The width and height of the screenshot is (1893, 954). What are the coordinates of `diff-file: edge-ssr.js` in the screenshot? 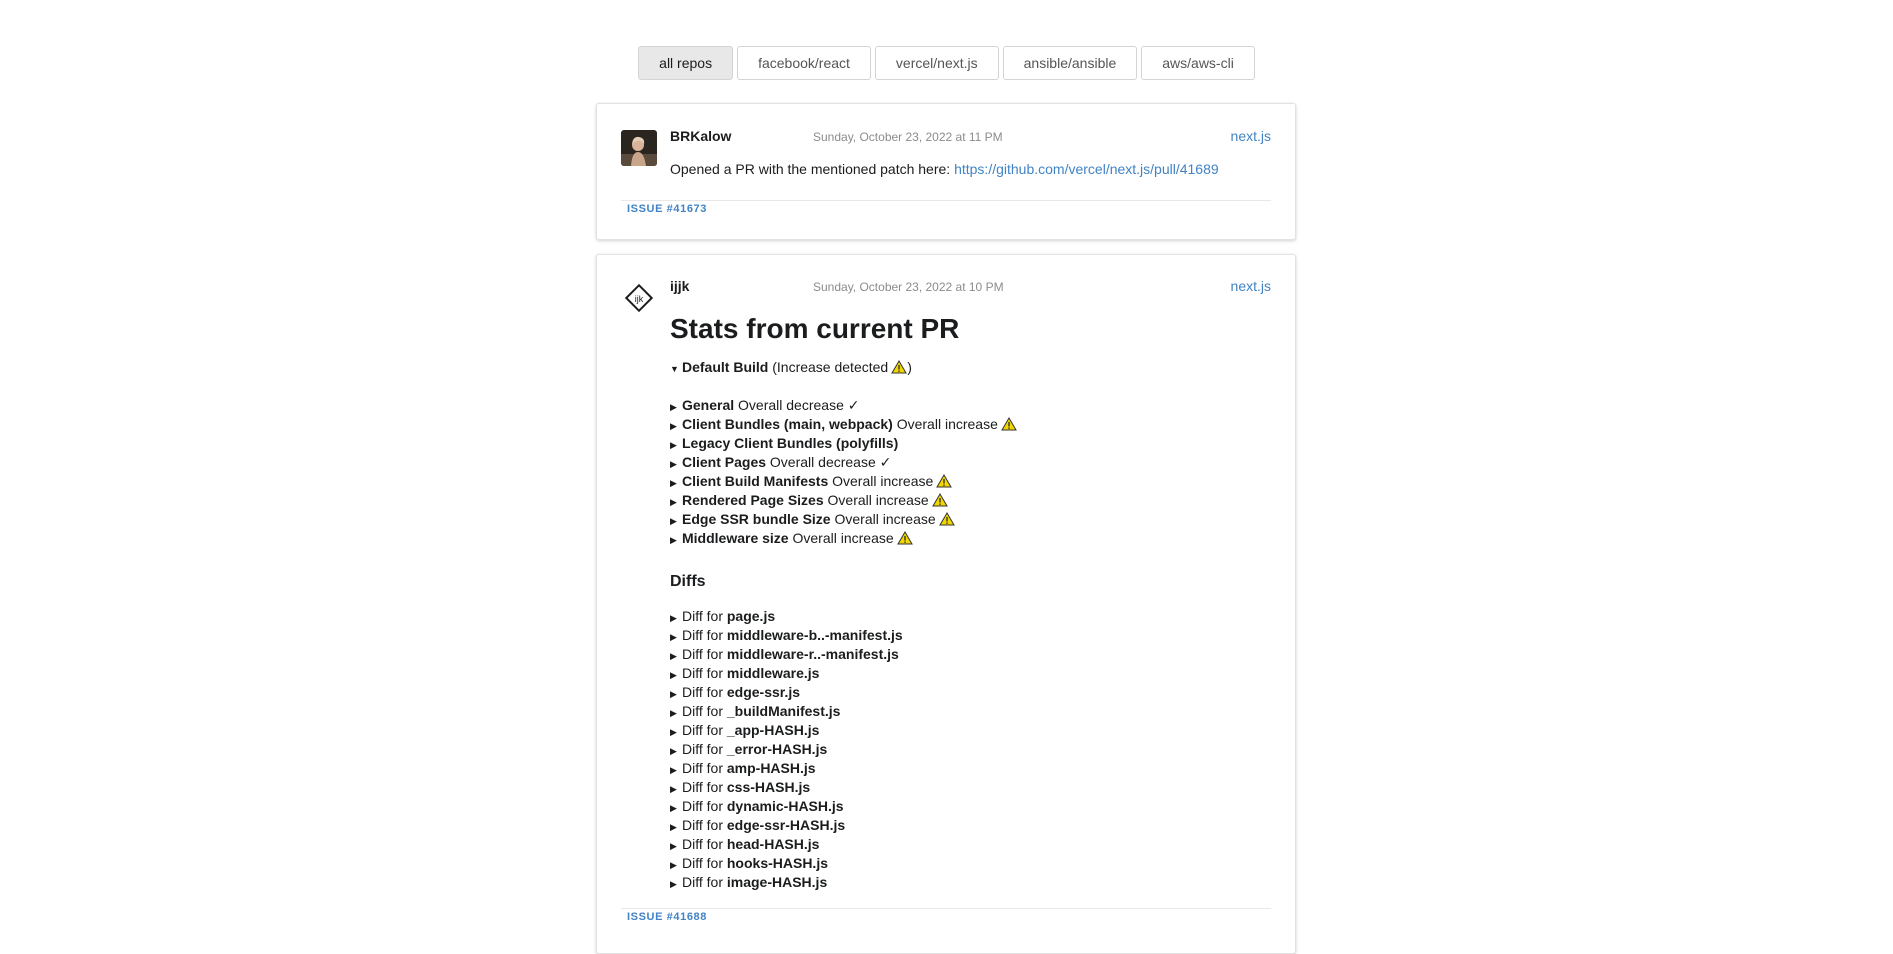 It's located at (763, 692).